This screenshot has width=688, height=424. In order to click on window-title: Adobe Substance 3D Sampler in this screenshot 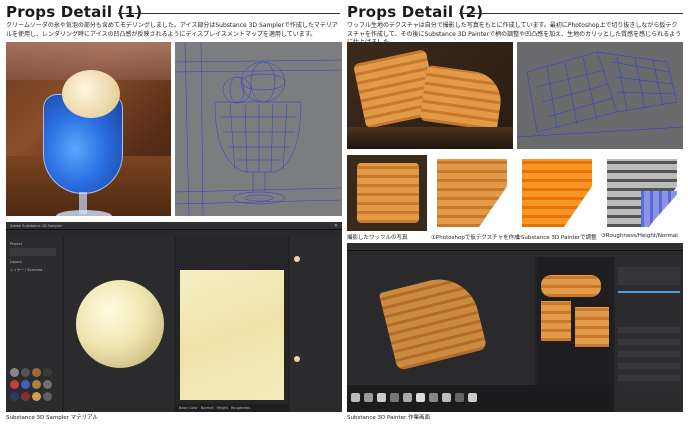, I will do `click(36, 226)`.